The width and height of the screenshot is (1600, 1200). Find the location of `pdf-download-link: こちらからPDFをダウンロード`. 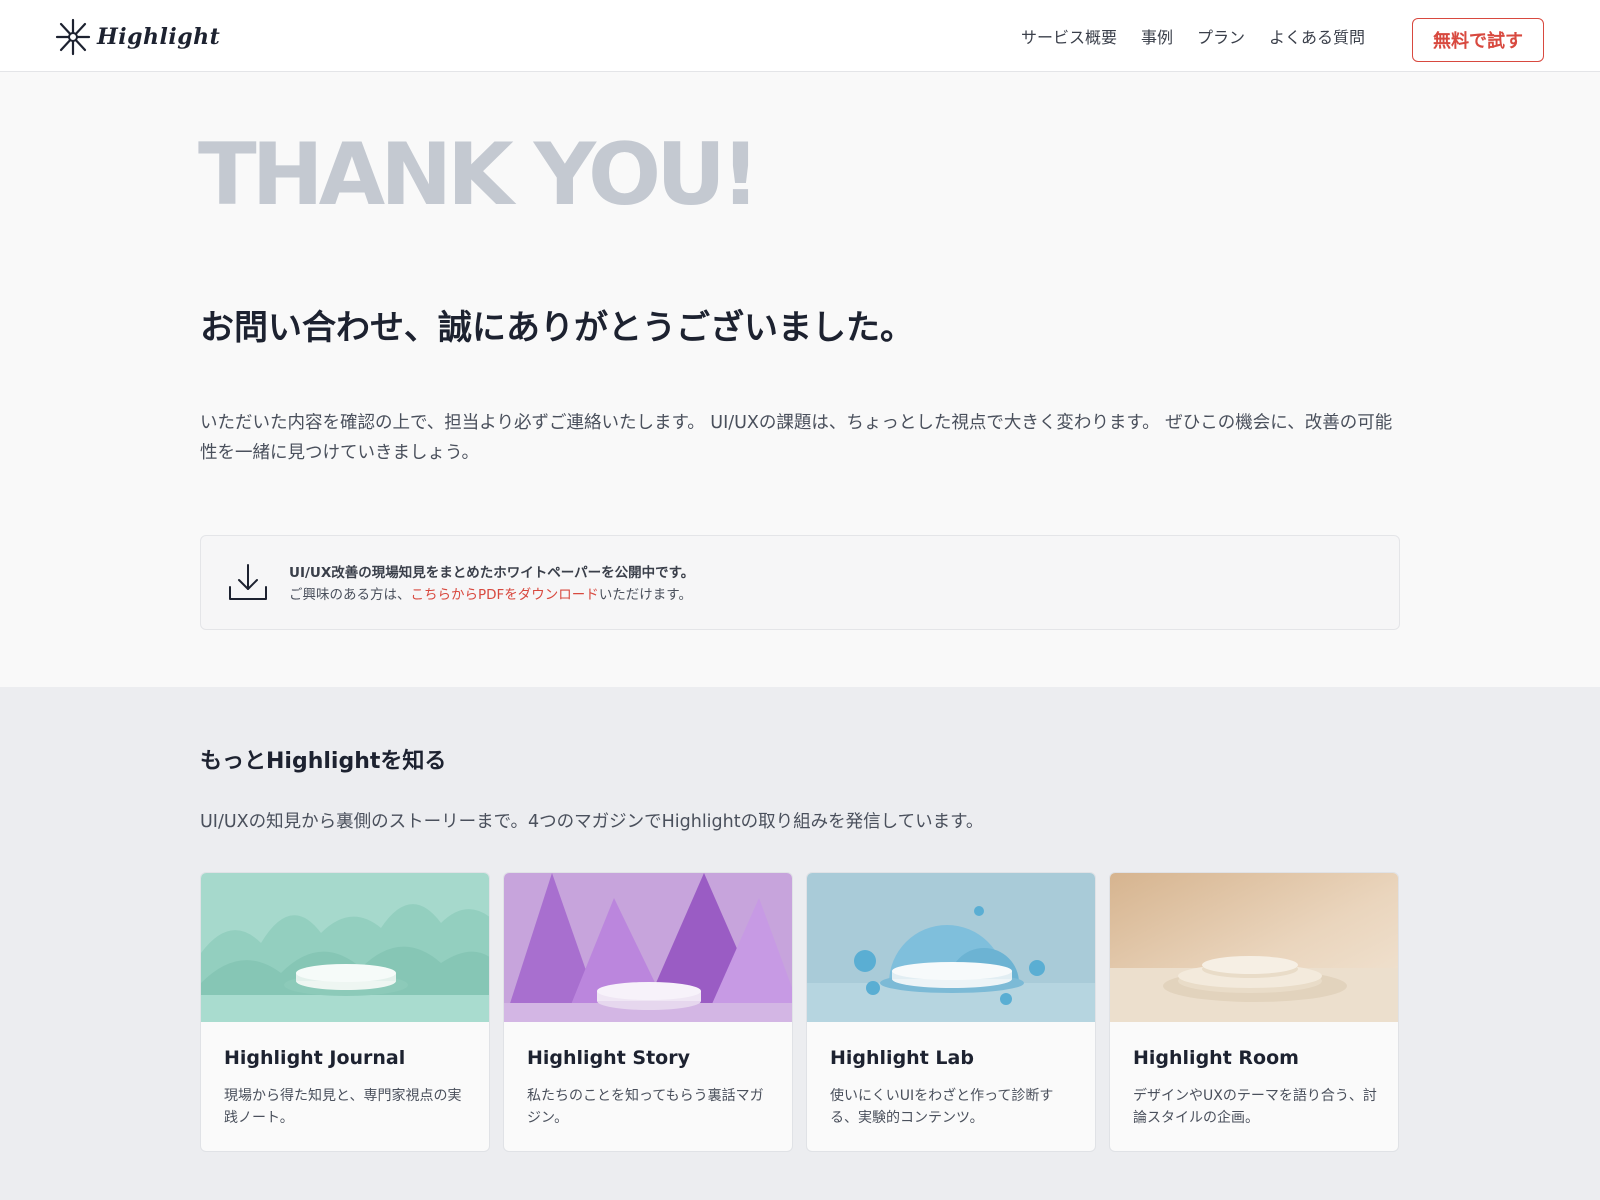

pdf-download-link: こちらからPDFをダウンロード is located at coordinates (505, 595).